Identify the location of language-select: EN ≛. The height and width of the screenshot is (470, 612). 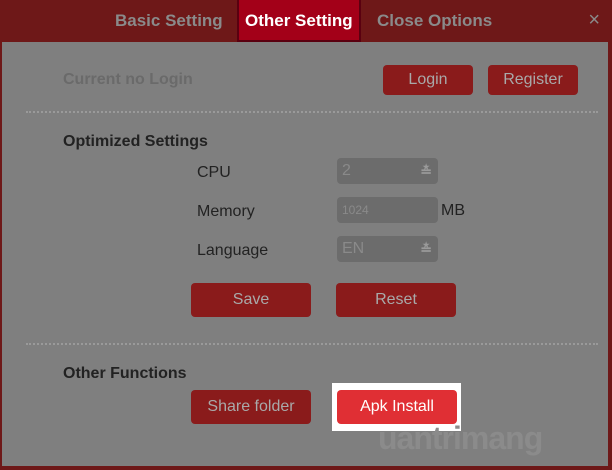
(387, 249).